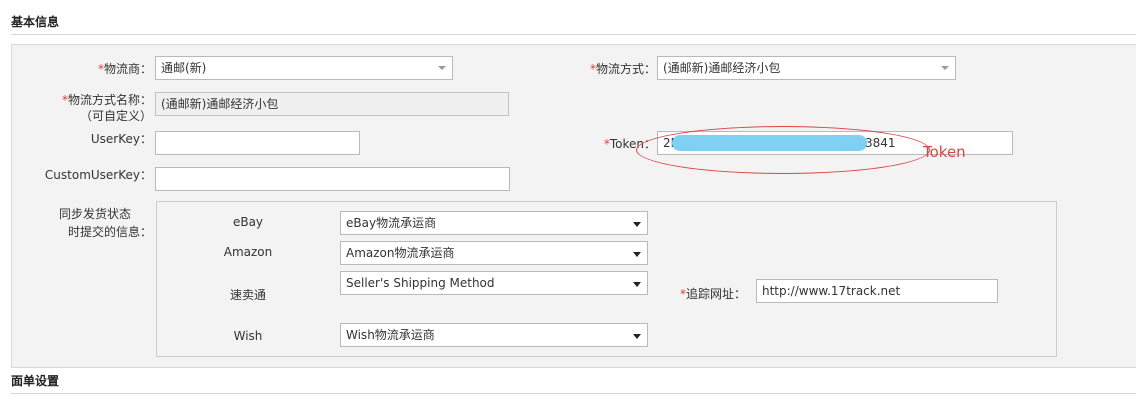  I want to click on platform-label-aliexpress: 速卖通, so click(247, 295).